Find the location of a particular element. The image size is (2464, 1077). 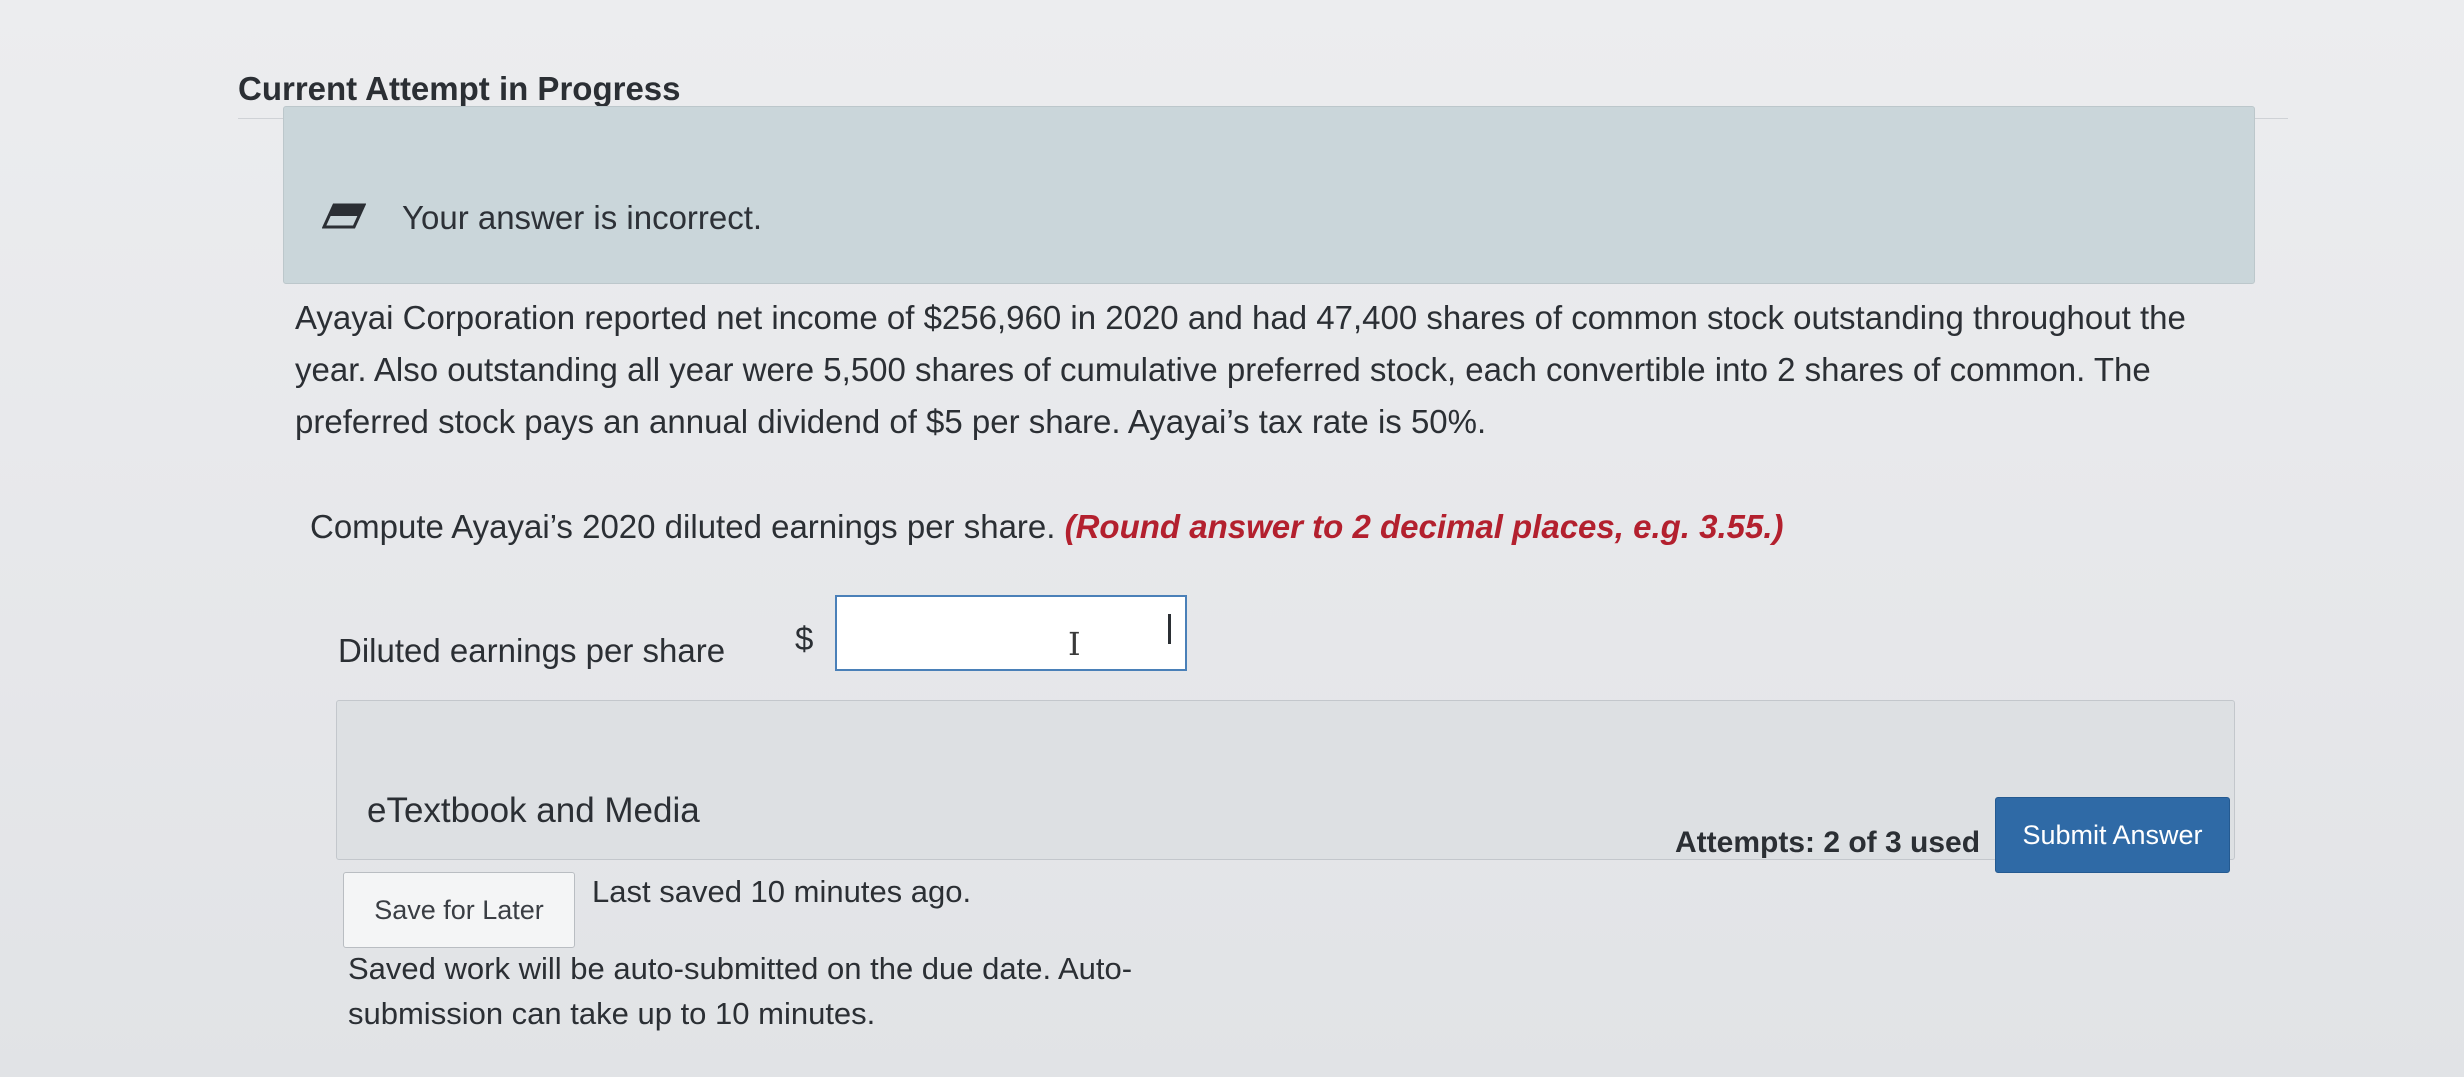

page-title: Current Attempt in Progress is located at coordinates (459, 88).